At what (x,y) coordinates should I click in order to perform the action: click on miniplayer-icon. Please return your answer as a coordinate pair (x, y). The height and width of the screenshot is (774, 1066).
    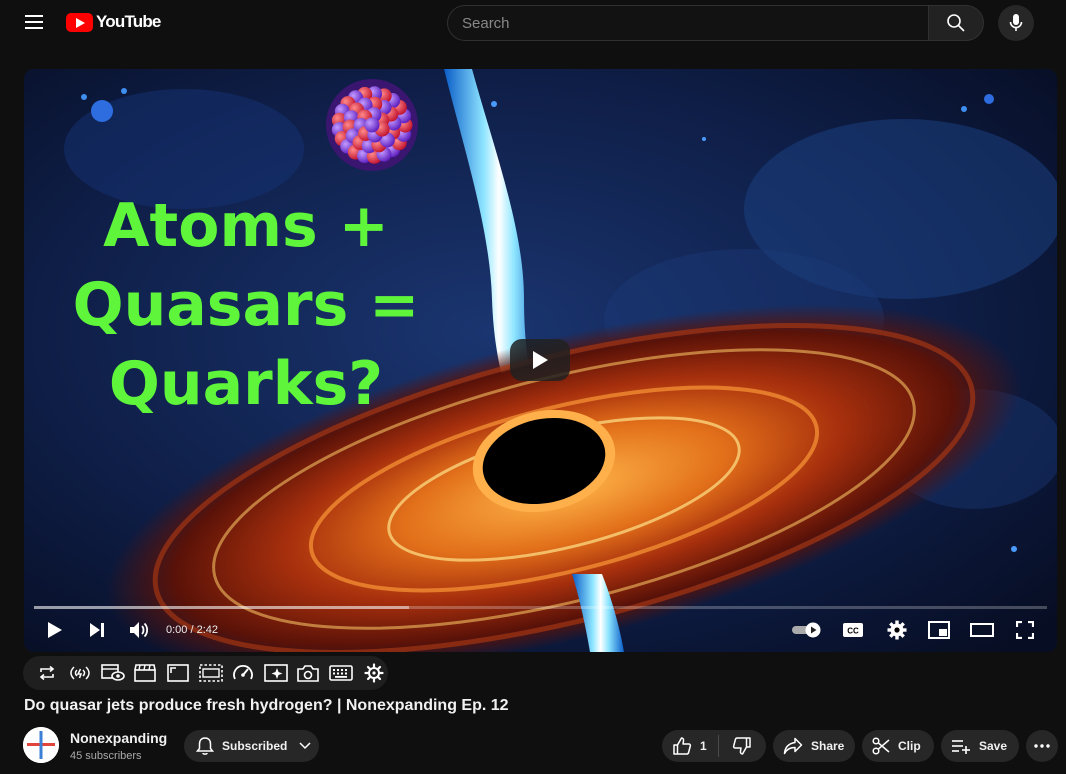
    Looking at the image, I should click on (939, 630).